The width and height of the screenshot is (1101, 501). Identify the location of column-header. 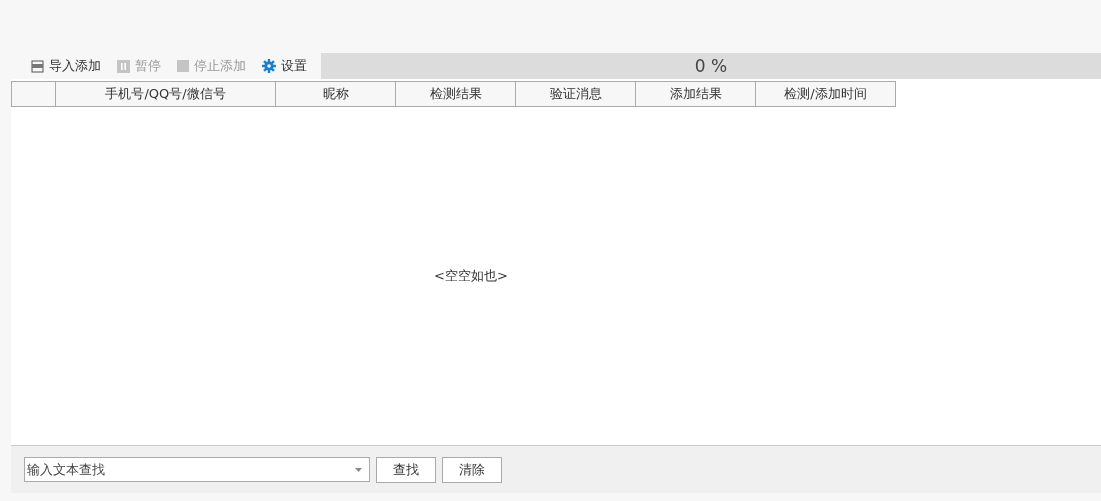
(33, 94).